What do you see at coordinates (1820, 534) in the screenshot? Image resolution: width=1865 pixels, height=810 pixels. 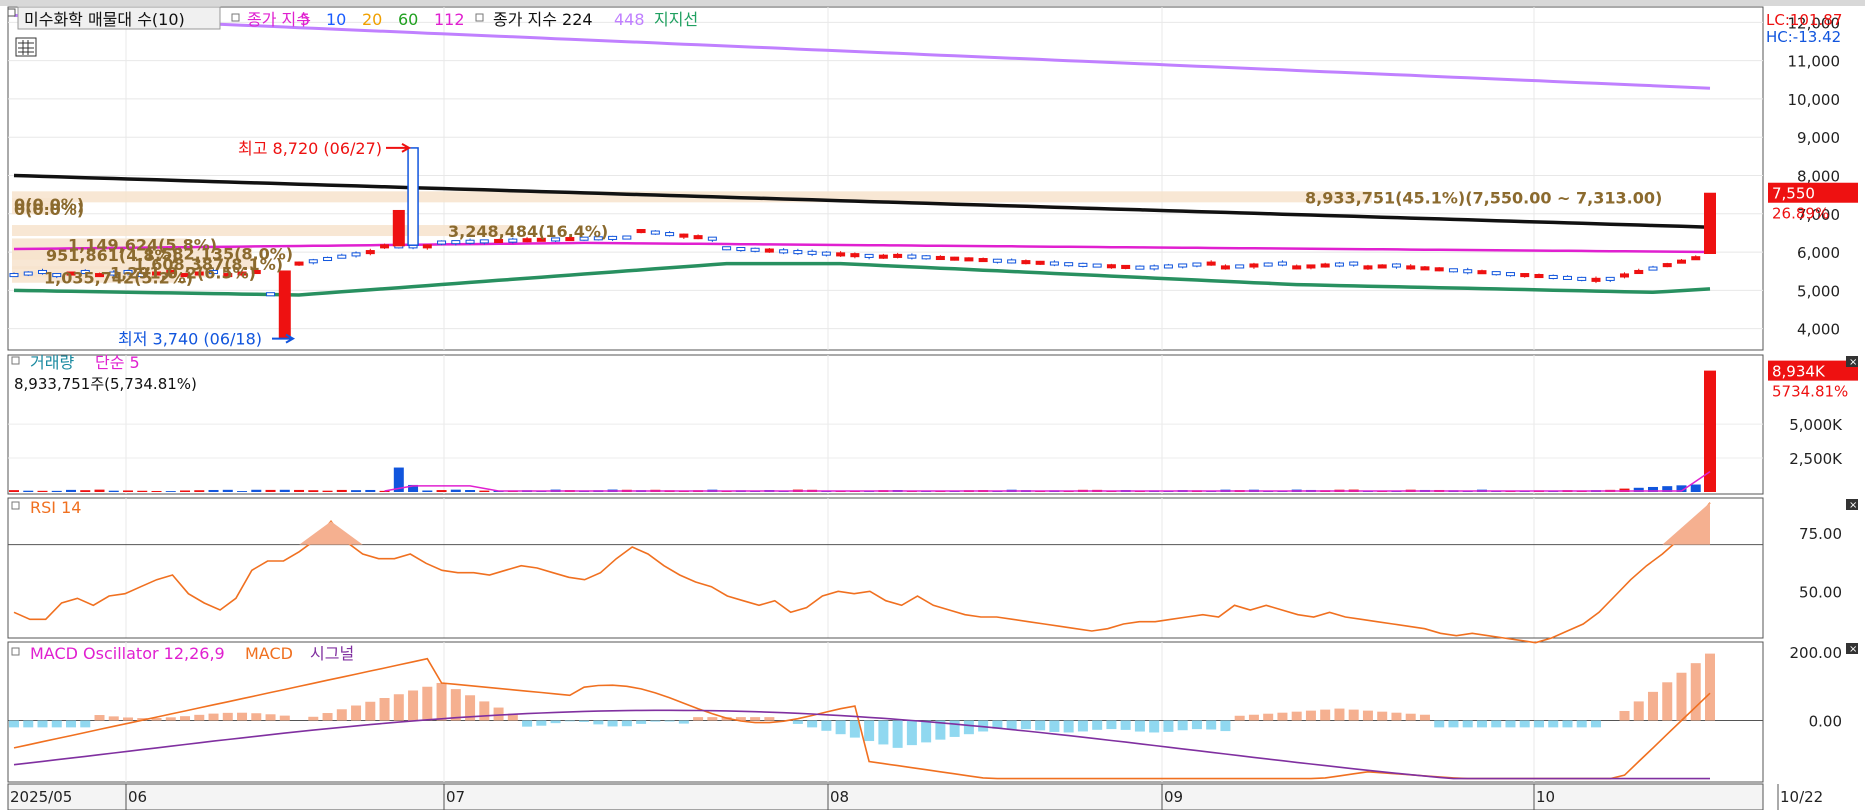 I see `rsi-tick-label: 75.00` at bounding box center [1820, 534].